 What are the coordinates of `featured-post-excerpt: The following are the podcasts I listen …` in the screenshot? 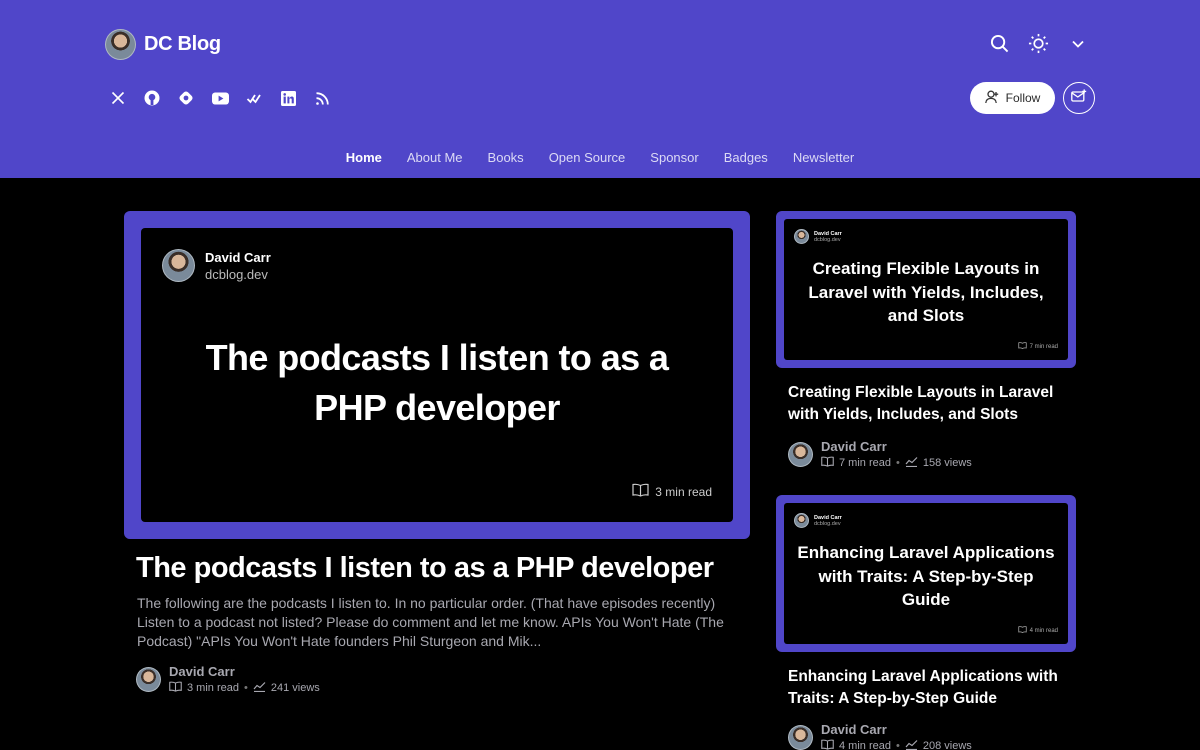 It's located at (430, 622).